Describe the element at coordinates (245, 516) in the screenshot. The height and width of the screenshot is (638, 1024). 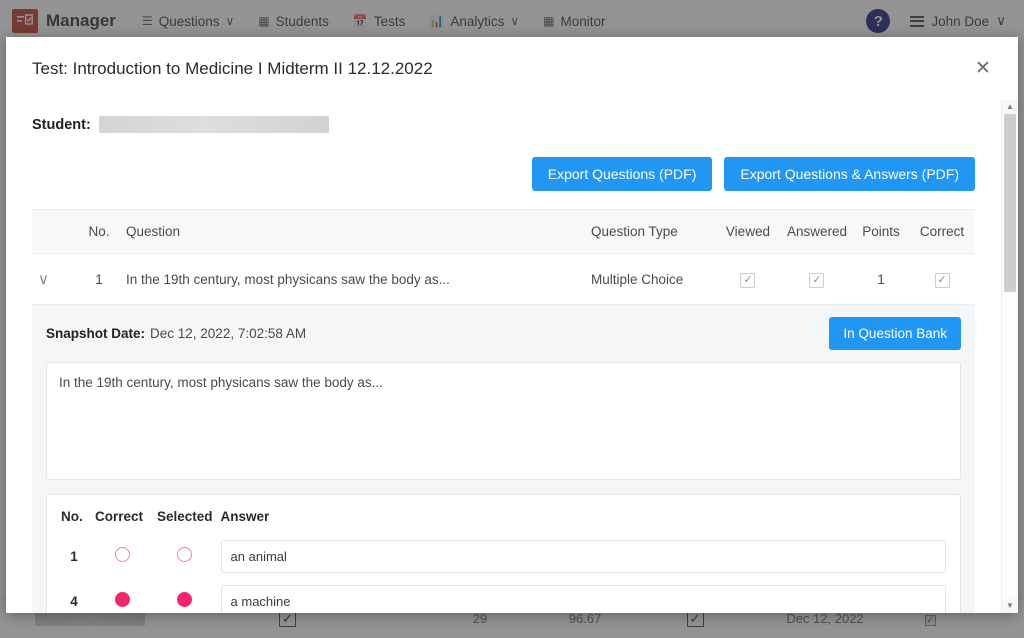
I see `answers-col-answer: Answer` at that location.